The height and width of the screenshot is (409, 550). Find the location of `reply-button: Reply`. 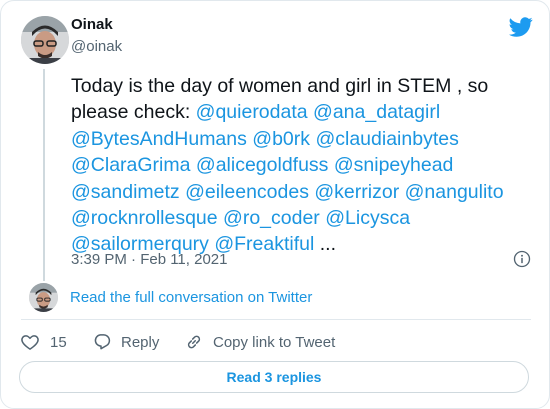

reply-button: Reply is located at coordinates (125, 342).